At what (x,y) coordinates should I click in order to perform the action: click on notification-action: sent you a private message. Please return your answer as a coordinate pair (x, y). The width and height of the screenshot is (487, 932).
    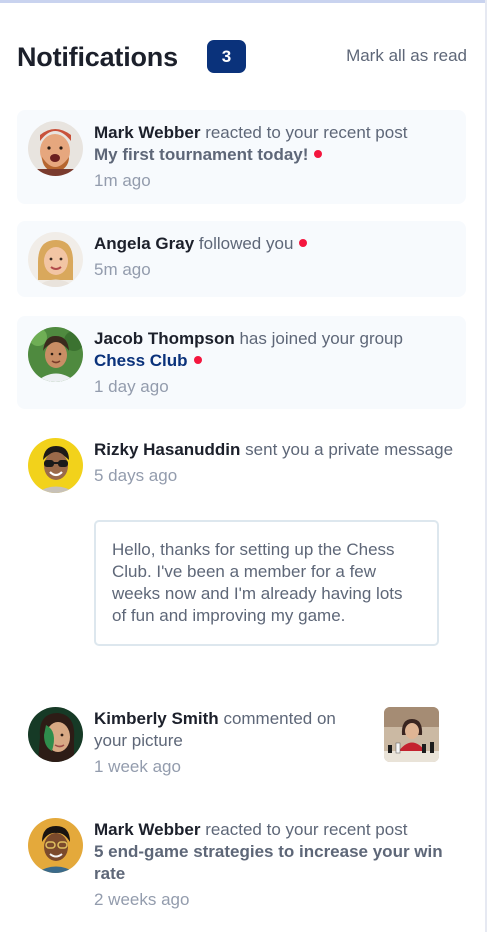
    Looking at the image, I should click on (349, 449).